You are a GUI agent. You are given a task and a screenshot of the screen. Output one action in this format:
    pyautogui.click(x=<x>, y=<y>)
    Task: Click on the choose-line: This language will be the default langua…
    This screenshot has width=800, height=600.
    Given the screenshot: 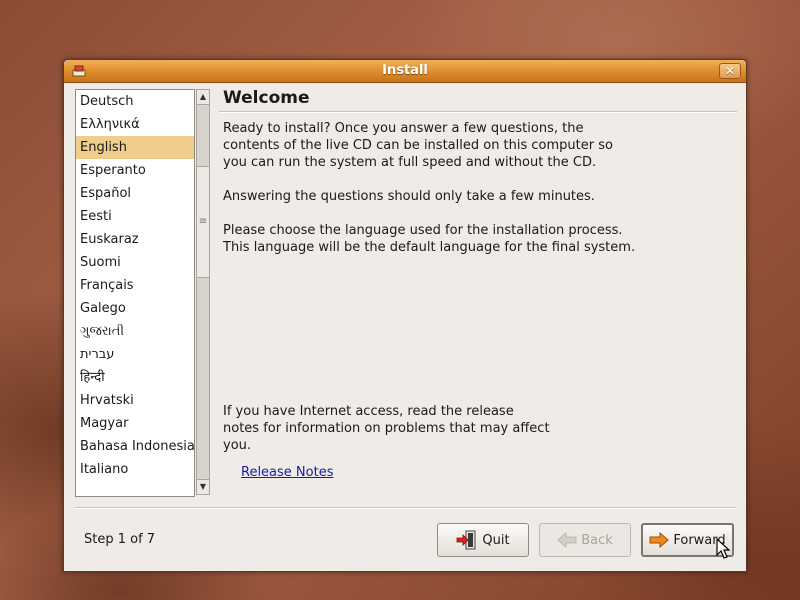 What is the action you would take?
    pyautogui.click(x=429, y=247)
    